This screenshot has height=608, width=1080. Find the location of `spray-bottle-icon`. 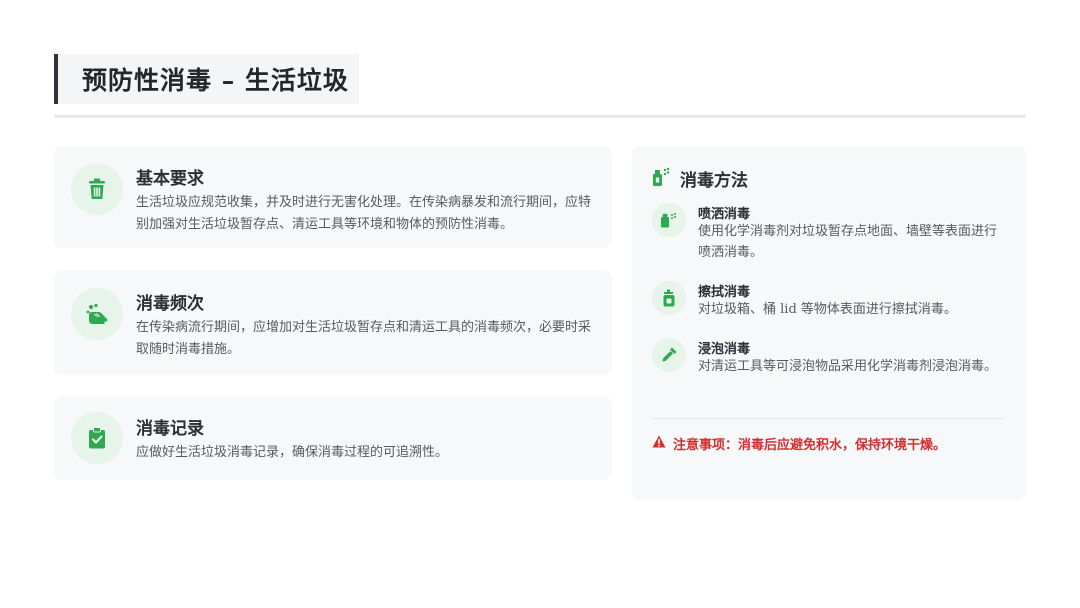

spray-bottle-icon is located at coordinates (661, 179).